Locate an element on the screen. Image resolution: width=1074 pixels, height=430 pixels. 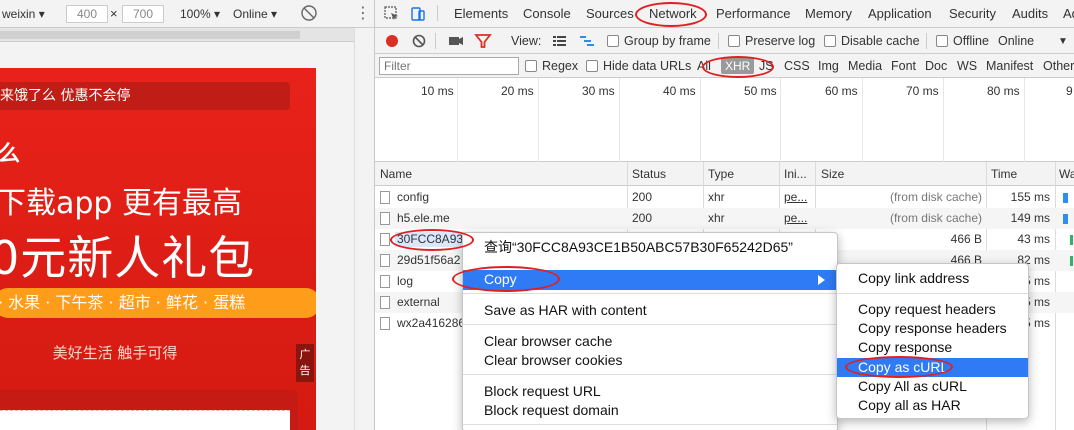
row-name: 30FCC8A93 is located at coordinates (430, 239).